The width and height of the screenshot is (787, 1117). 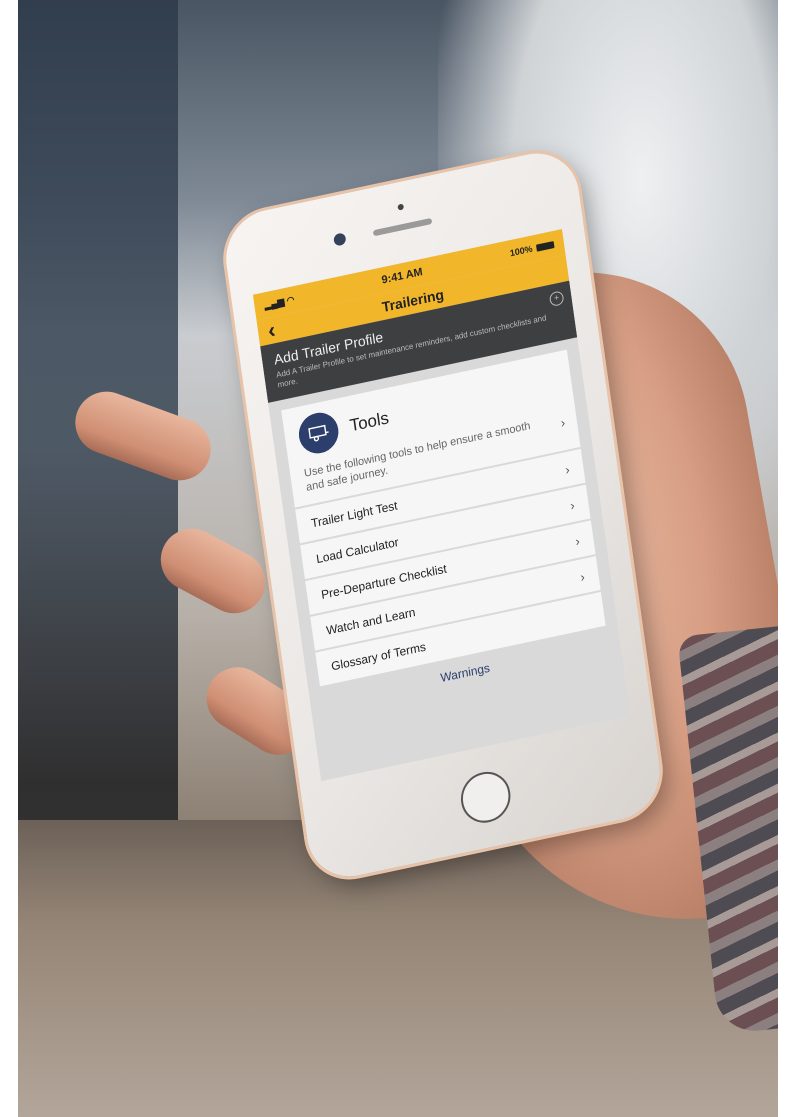 What do you see at coordinates (556, 299) in the screenshot?
I see `add-circle-icon: +` at bounding box center [556, 299].